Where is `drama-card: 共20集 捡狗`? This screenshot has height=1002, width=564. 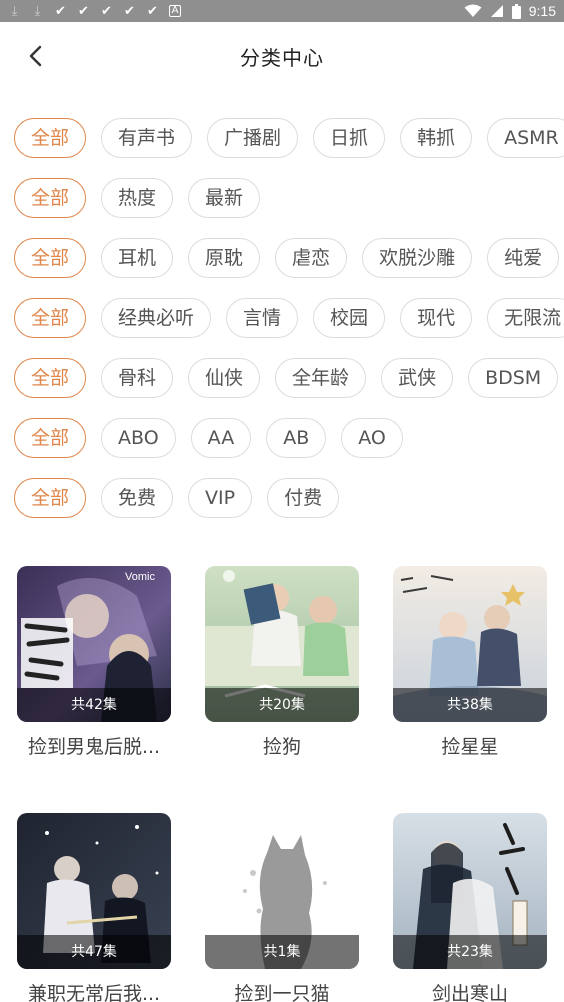 drama-card: 共20集 捡狗 is located at coordinates (282, 662).